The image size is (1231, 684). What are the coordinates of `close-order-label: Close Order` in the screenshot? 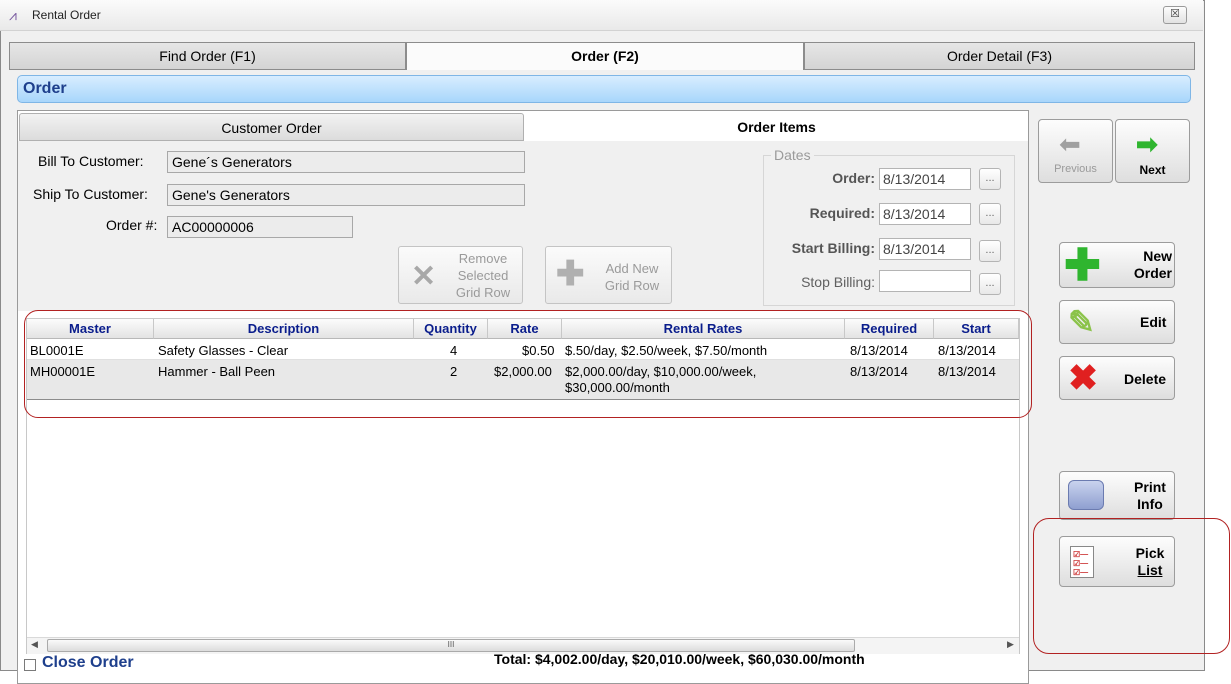 It's located at (88, 663).